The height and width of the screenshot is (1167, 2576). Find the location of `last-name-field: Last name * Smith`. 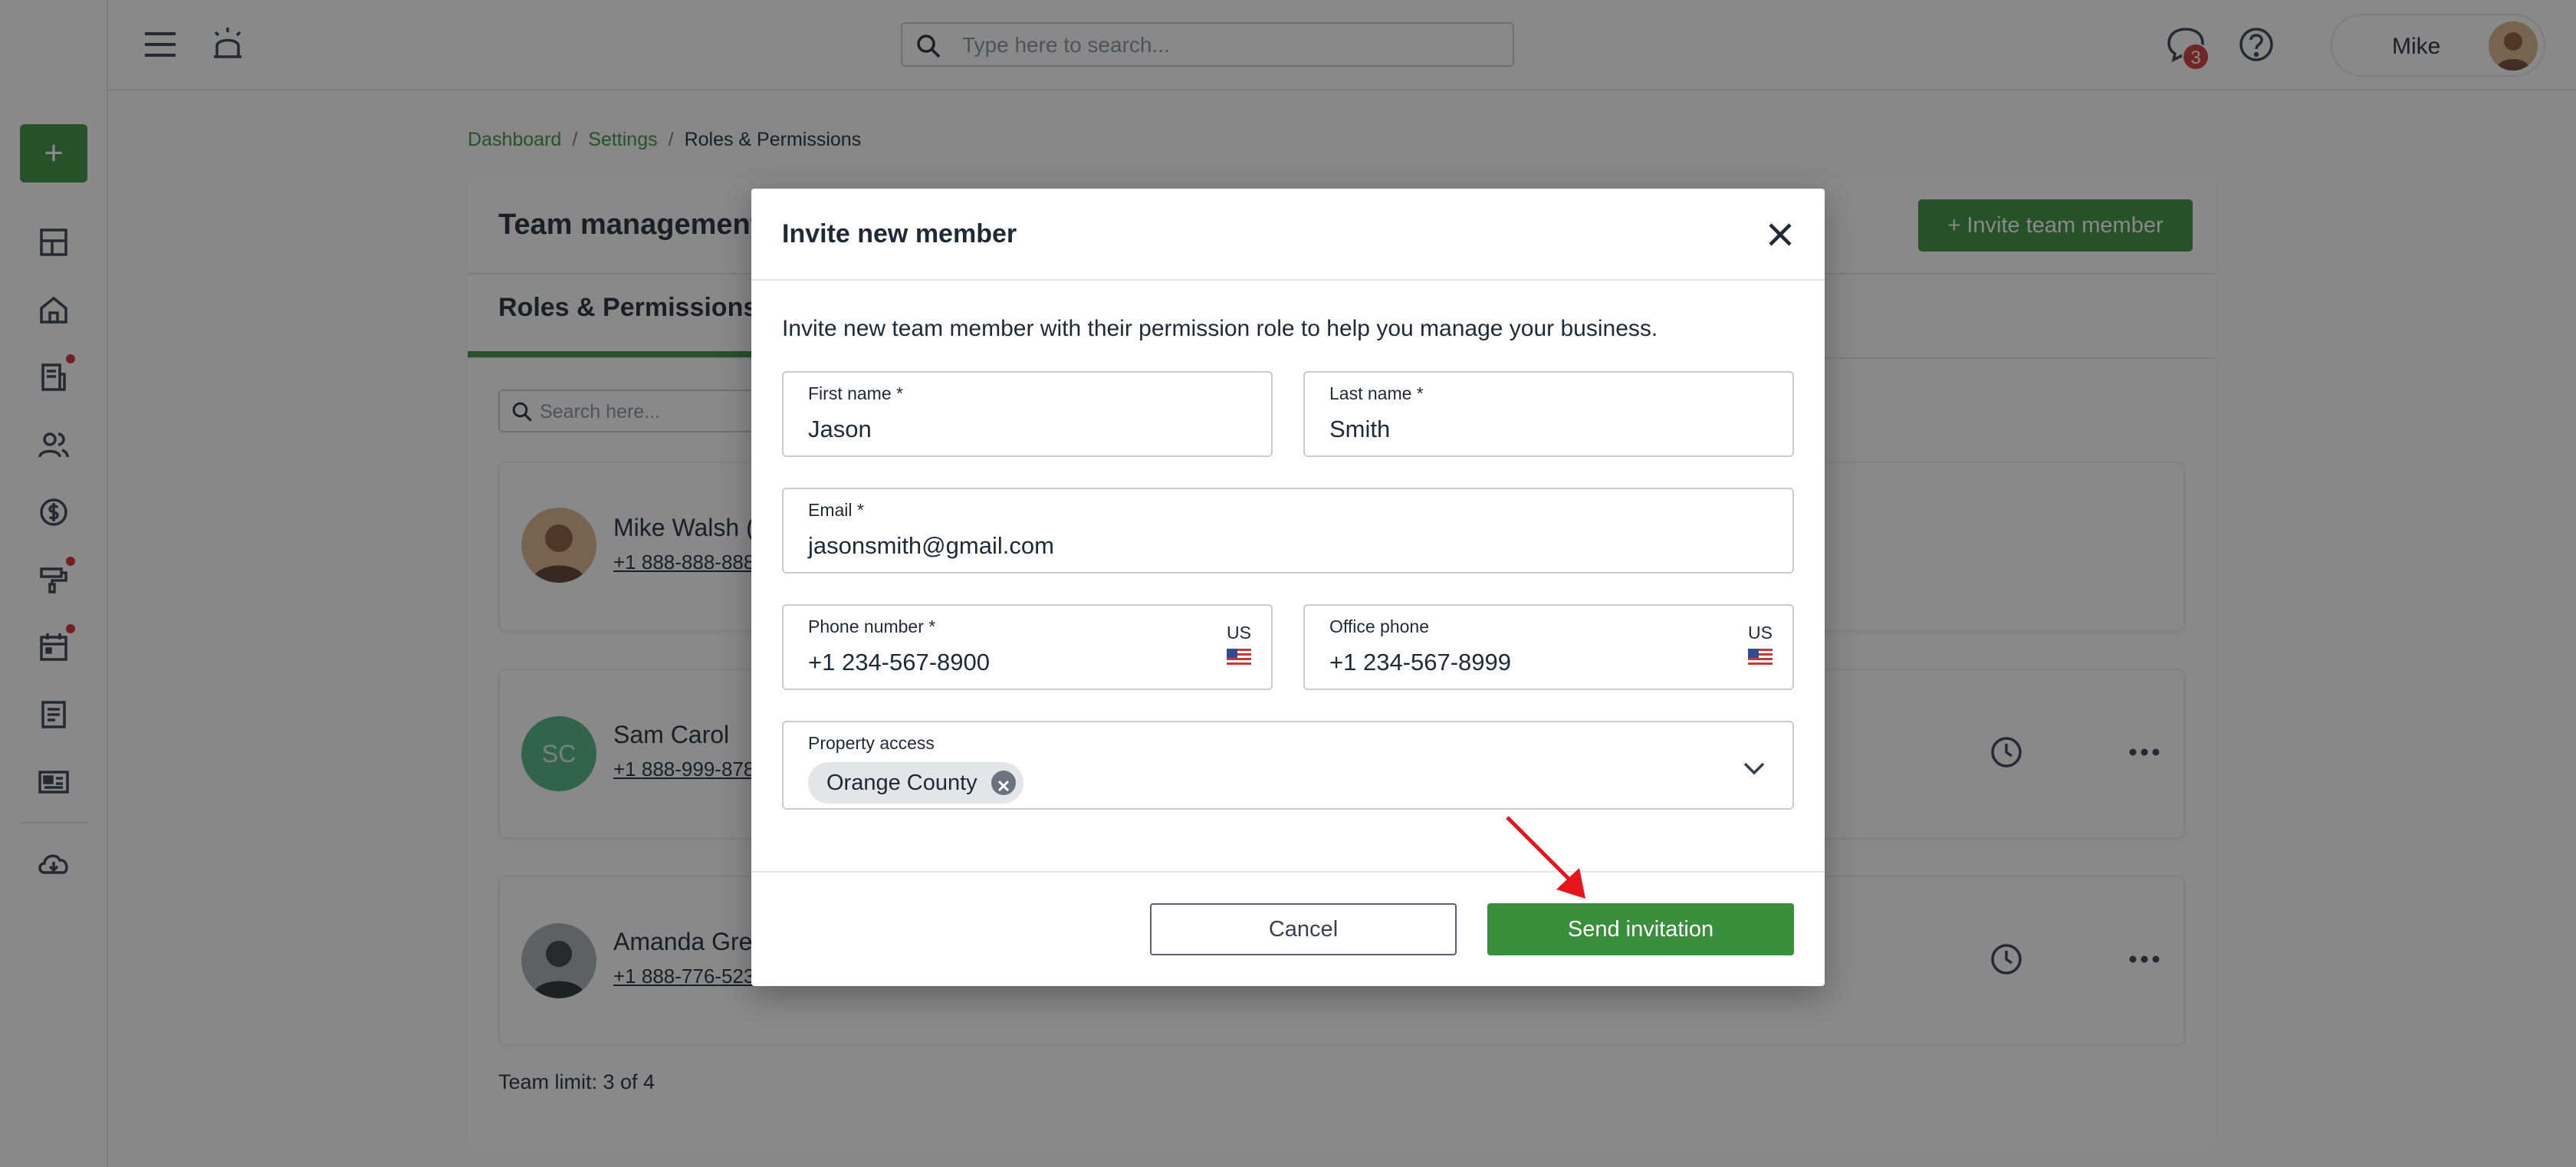

last-name-field: Last name * Smith is located at coordinates (1549, 414).